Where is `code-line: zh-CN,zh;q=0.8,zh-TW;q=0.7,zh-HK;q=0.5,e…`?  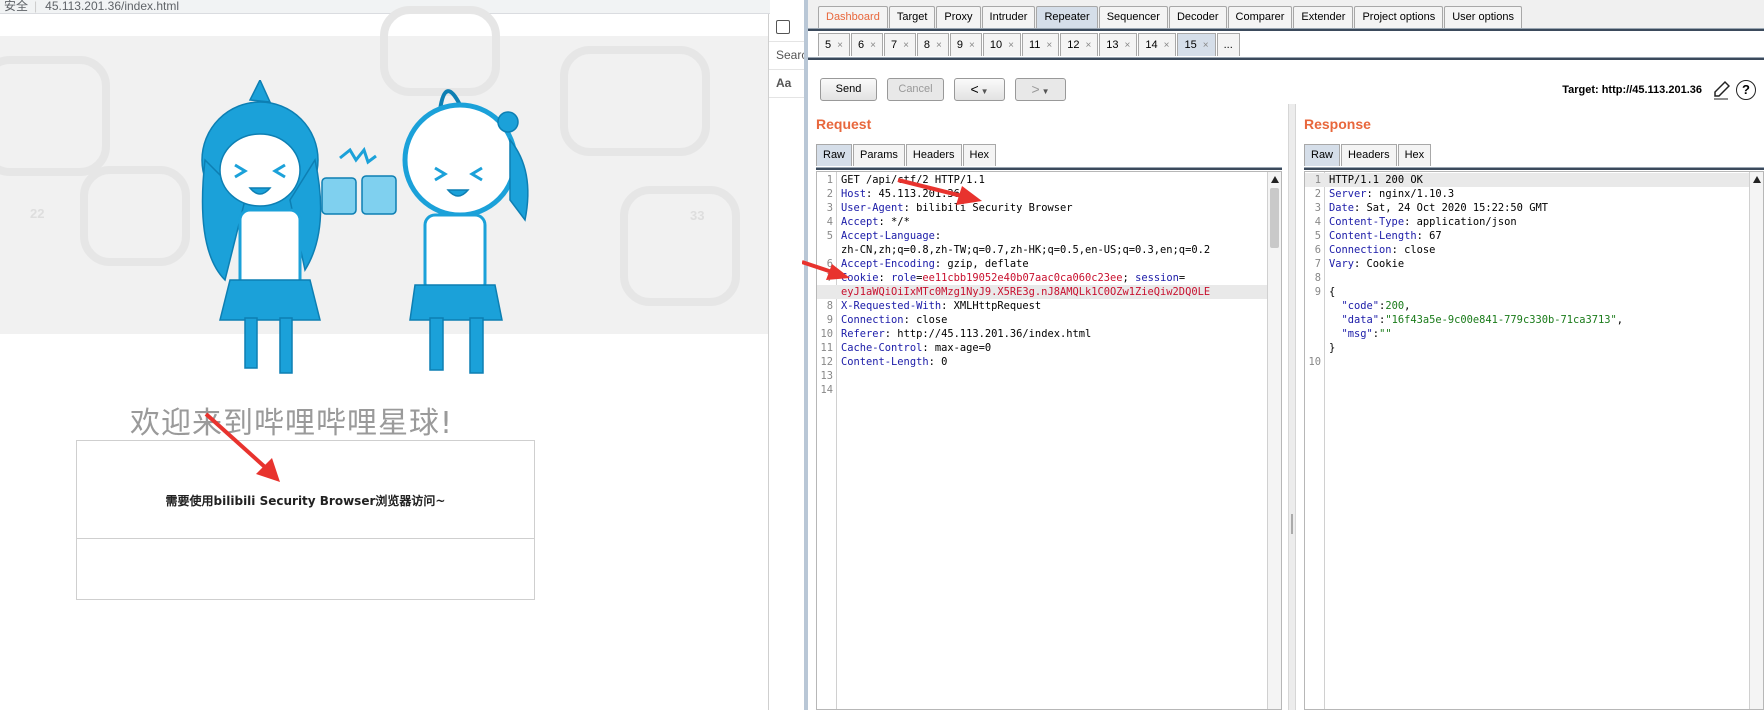 code-line: zh-CN,zh;q=0.8,zh-TW;q=0.7,zh-HK;q=0.5,e… is located at coordinates (1042, 250).